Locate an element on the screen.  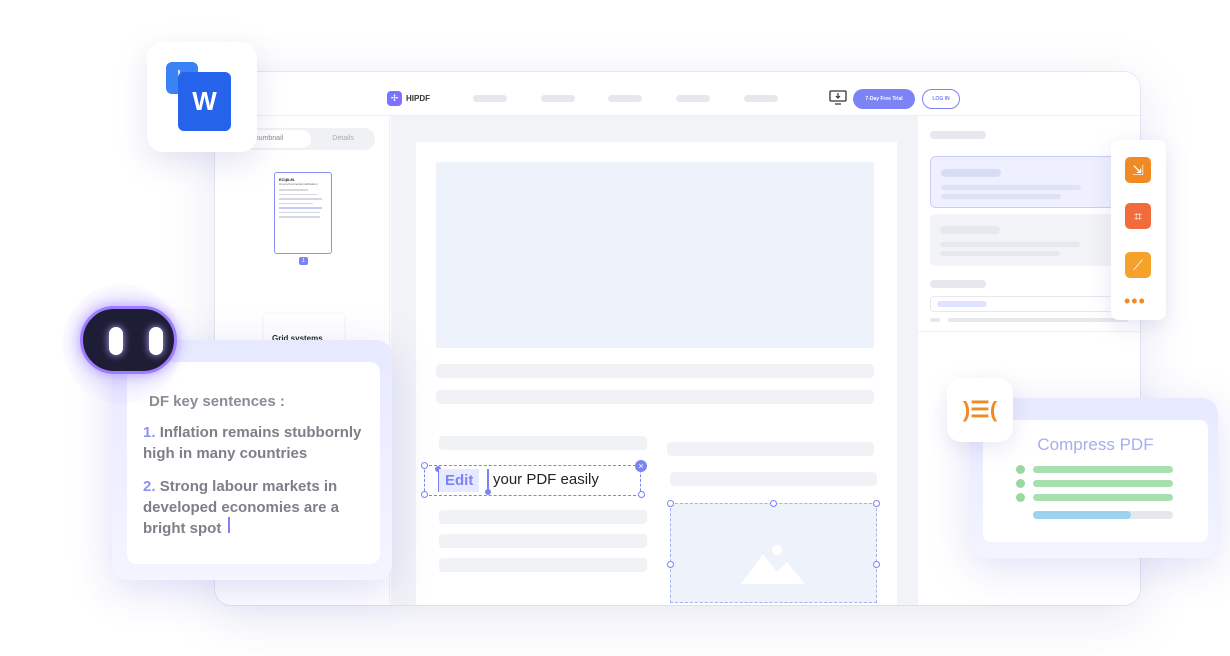
selected-word: Edit is located at coordinates (459, 480).